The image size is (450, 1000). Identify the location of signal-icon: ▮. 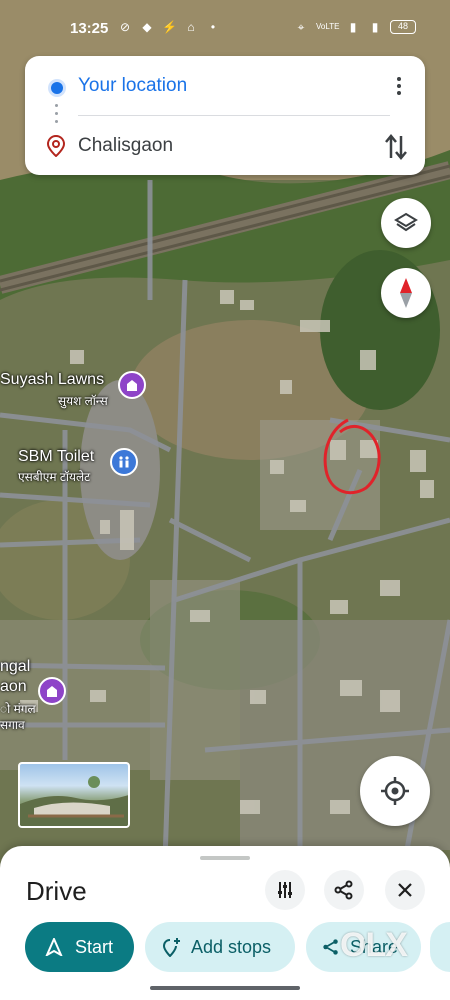
(353, 27).